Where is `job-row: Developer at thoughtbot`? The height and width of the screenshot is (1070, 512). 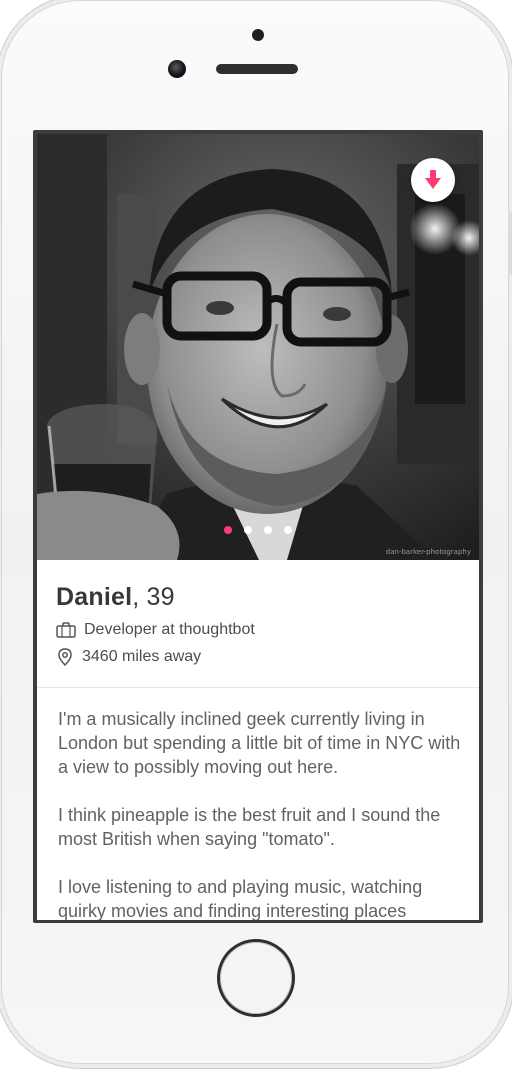 job-row: Developer at thoughtbot is located at coordinates (155, 630).